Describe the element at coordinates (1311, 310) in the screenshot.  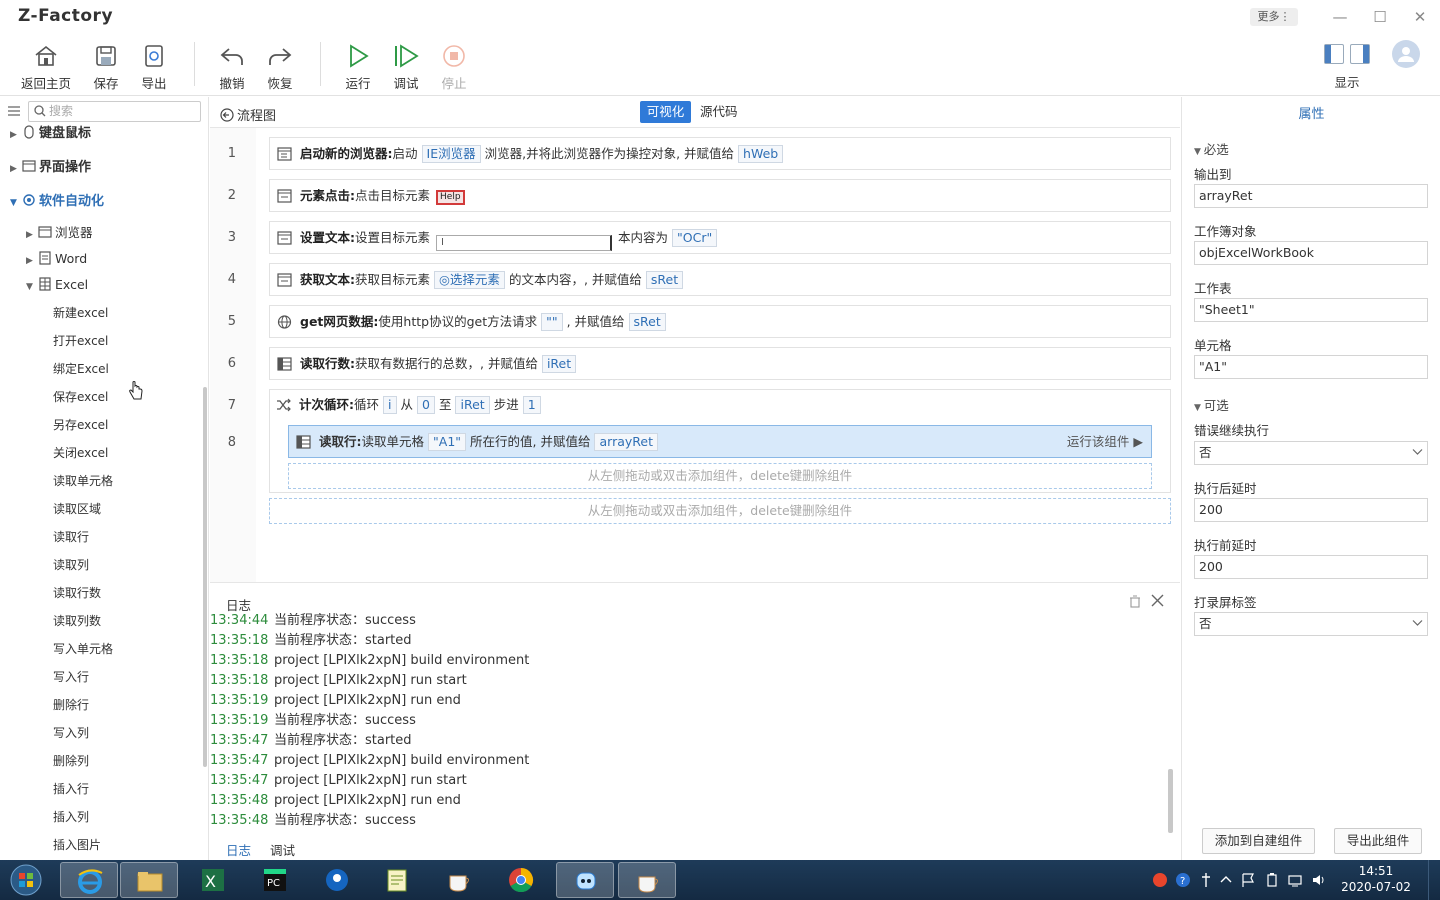
I see `sheet-input: "Sheet1"` at that location.